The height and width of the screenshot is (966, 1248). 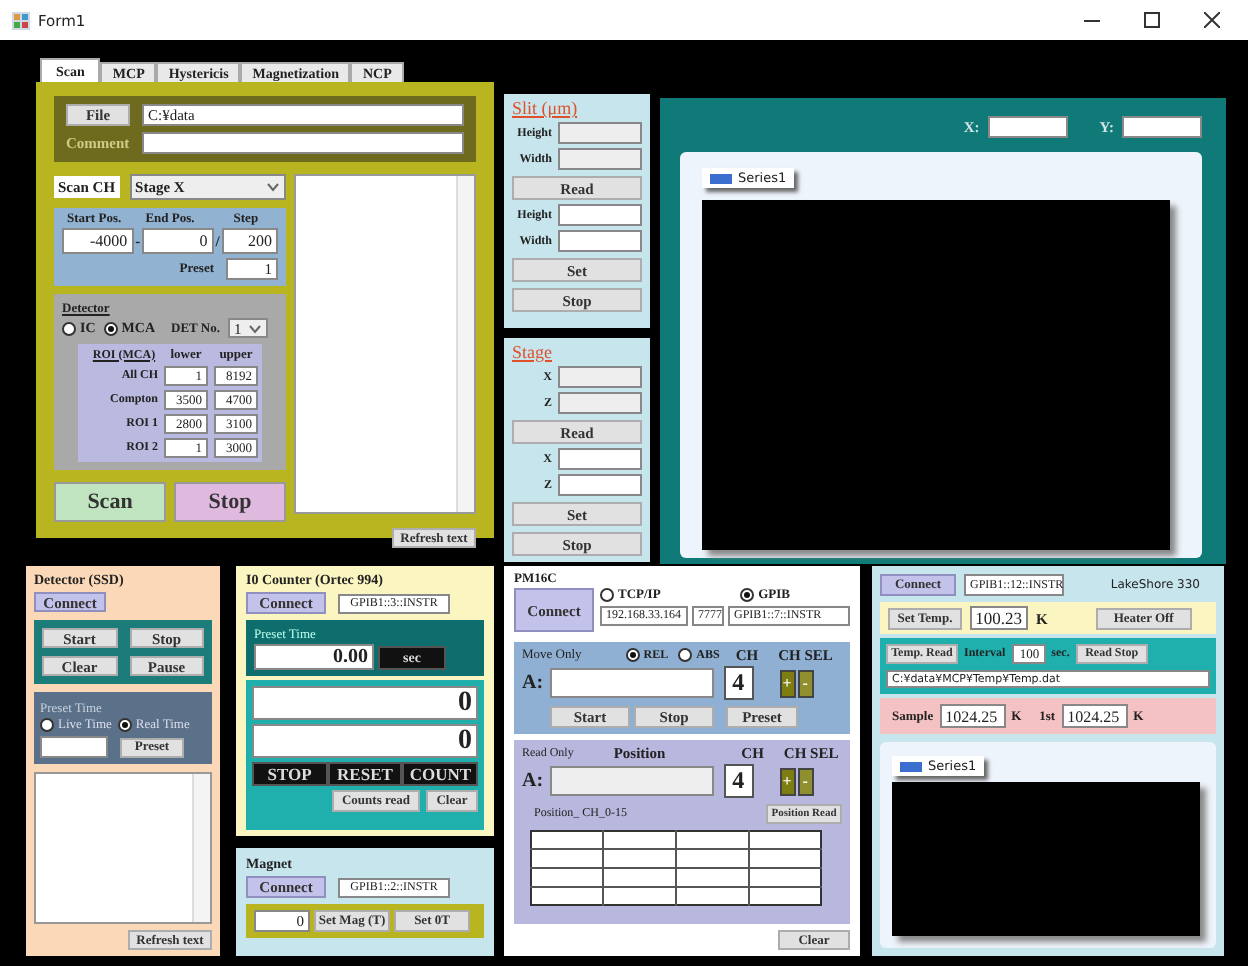 I want to click on input-field: 0.00, so click(x=314, y=657).